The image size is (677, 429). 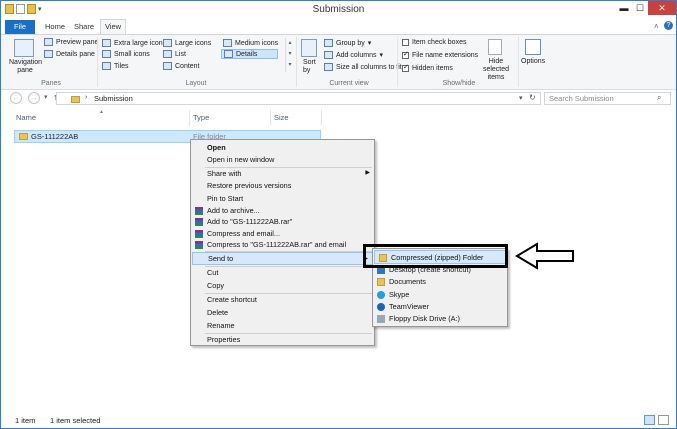 I want to click on small-icons-option: Small icons, so click(x=126, y=54).